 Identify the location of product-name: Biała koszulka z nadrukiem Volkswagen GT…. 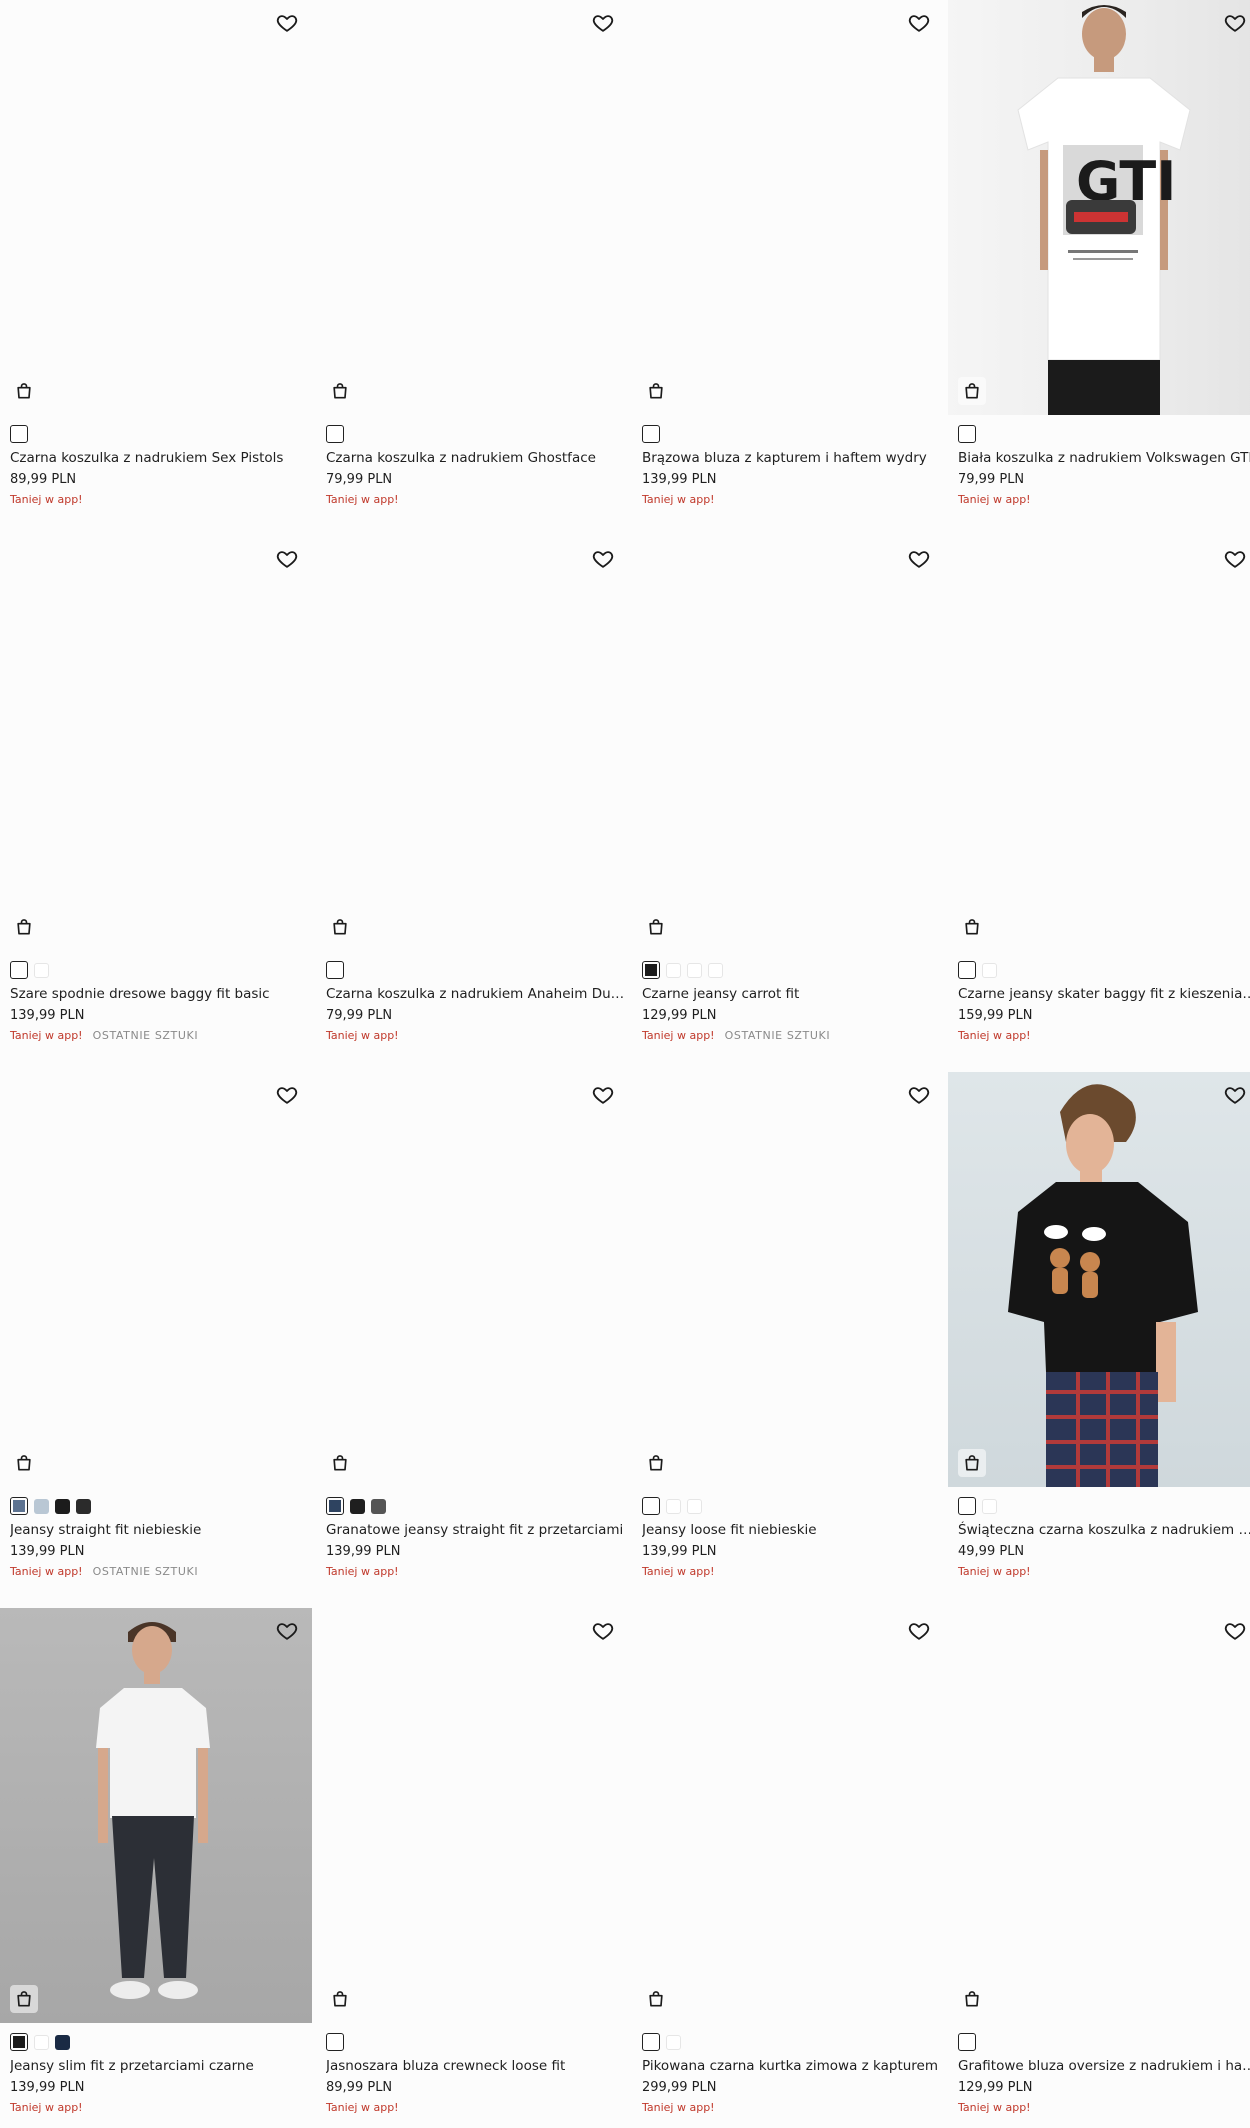
(1104, 458).